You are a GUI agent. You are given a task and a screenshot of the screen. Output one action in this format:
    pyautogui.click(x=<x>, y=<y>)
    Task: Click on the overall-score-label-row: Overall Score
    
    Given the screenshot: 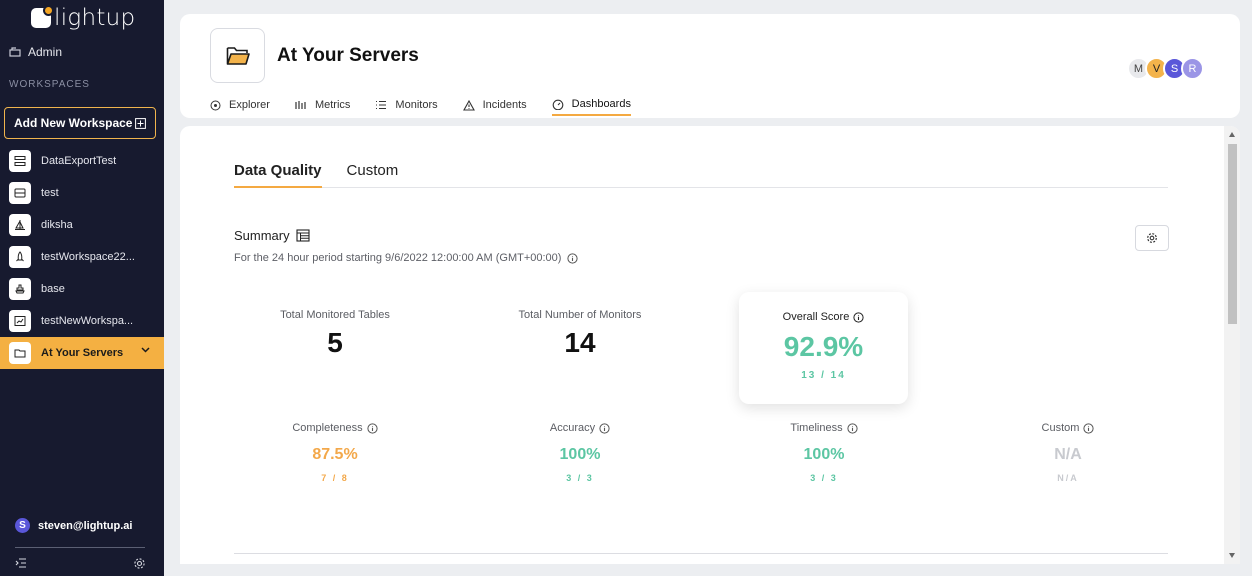 What is the action you would take?
    pyautogui.click(x=823, y=317)
    